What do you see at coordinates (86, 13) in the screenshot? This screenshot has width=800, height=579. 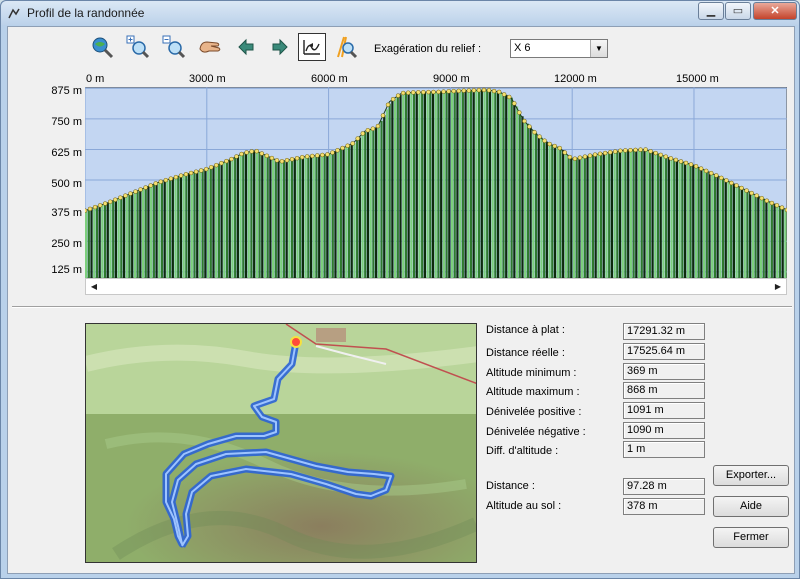 I see `window-title: Profil de la randonnée` at bounding box center [86, 13].